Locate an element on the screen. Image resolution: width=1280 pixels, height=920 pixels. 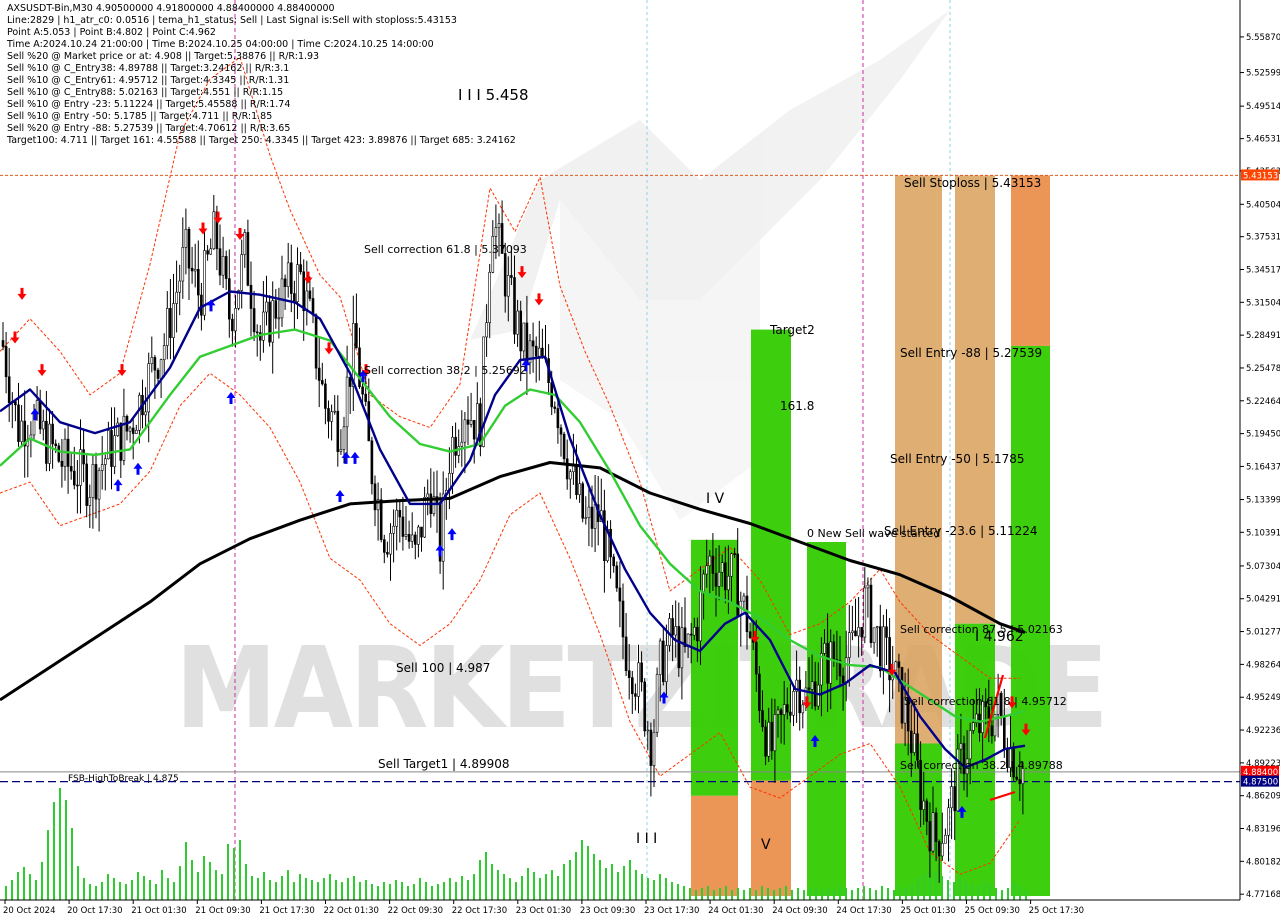
y-tick-label: 5.16437 is located at coordinates (1263, 467).